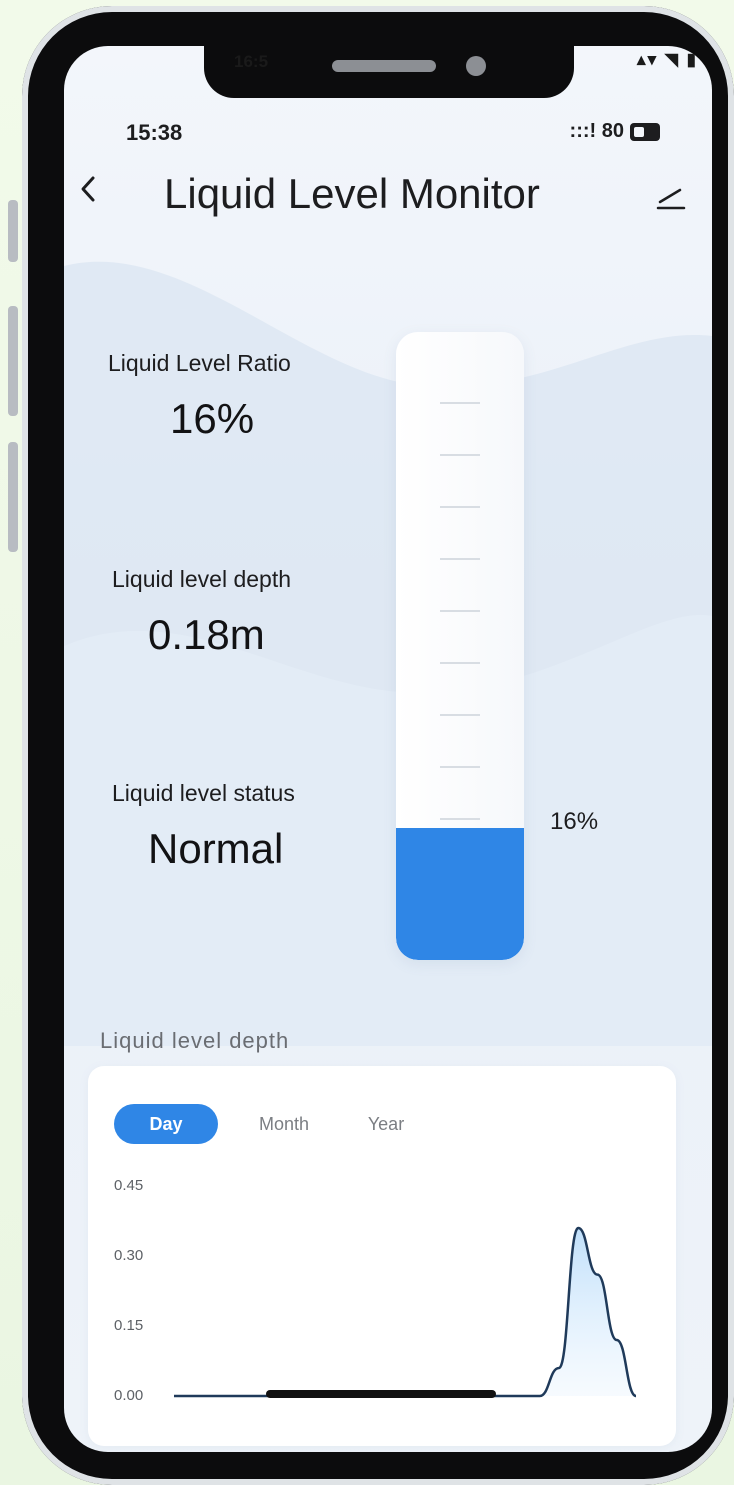 Image resolution: width=734 pixels, height=1485 pixels. I want to click on ratio-value: 16%, so click(212, 418).